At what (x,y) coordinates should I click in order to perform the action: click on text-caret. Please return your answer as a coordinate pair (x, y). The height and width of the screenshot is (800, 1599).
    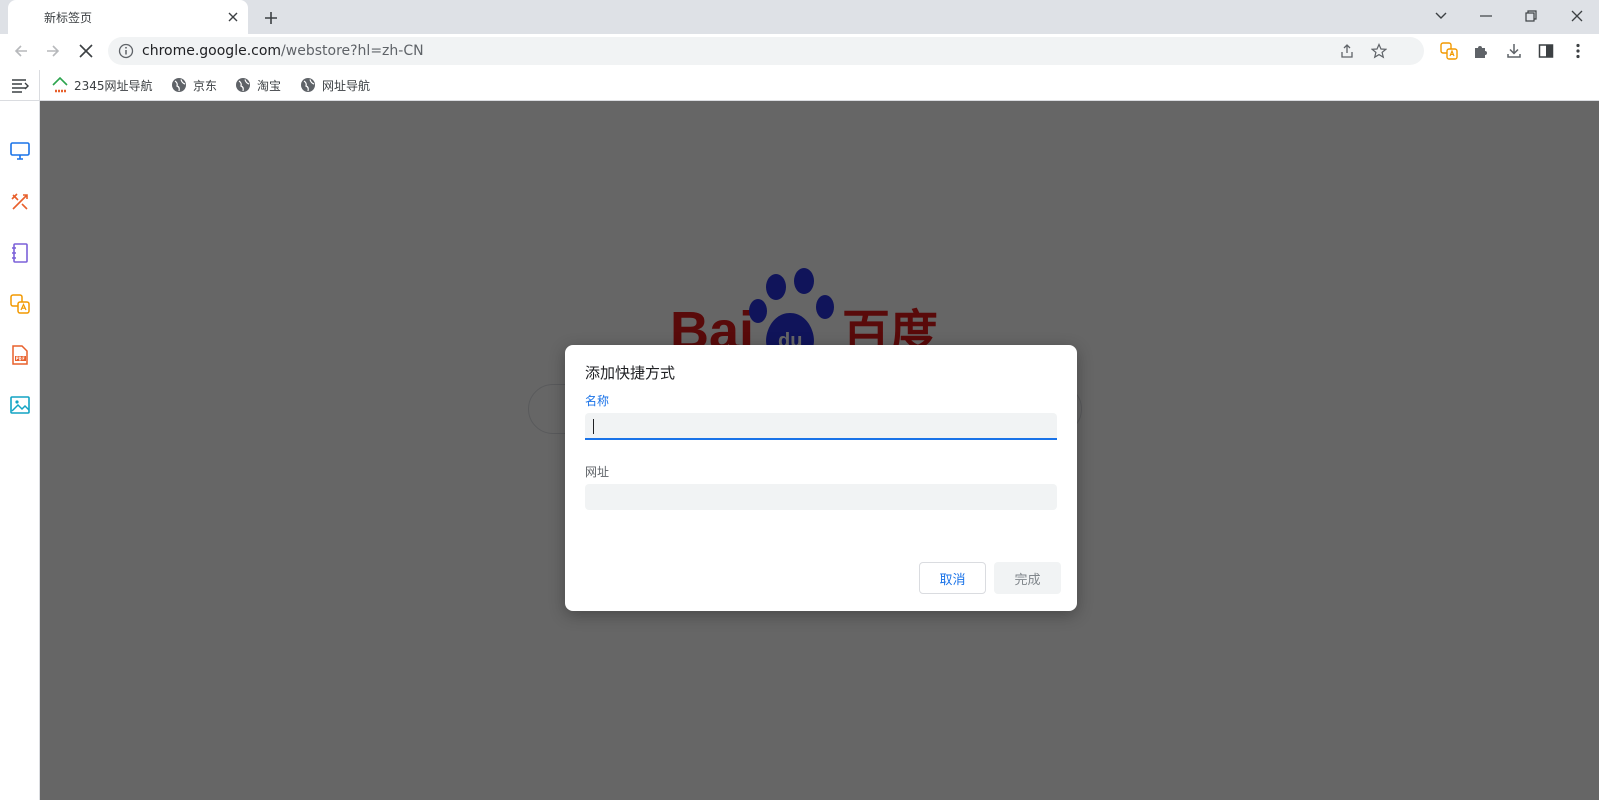
    Looking at the image, I should click on (593, 426).